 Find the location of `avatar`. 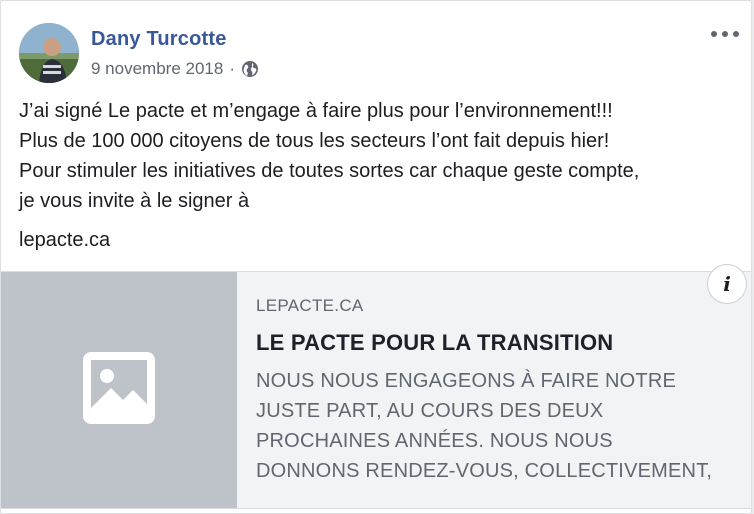

avatar is located at coordinates (49, 53).